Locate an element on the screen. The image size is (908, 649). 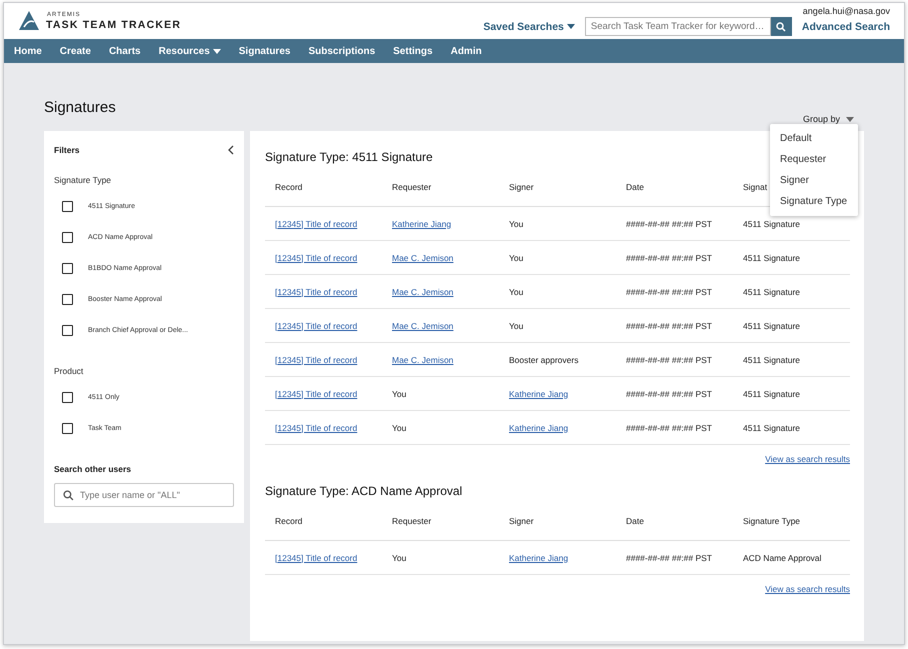
column-header: Signature Type is located at coordinates (791, 526).